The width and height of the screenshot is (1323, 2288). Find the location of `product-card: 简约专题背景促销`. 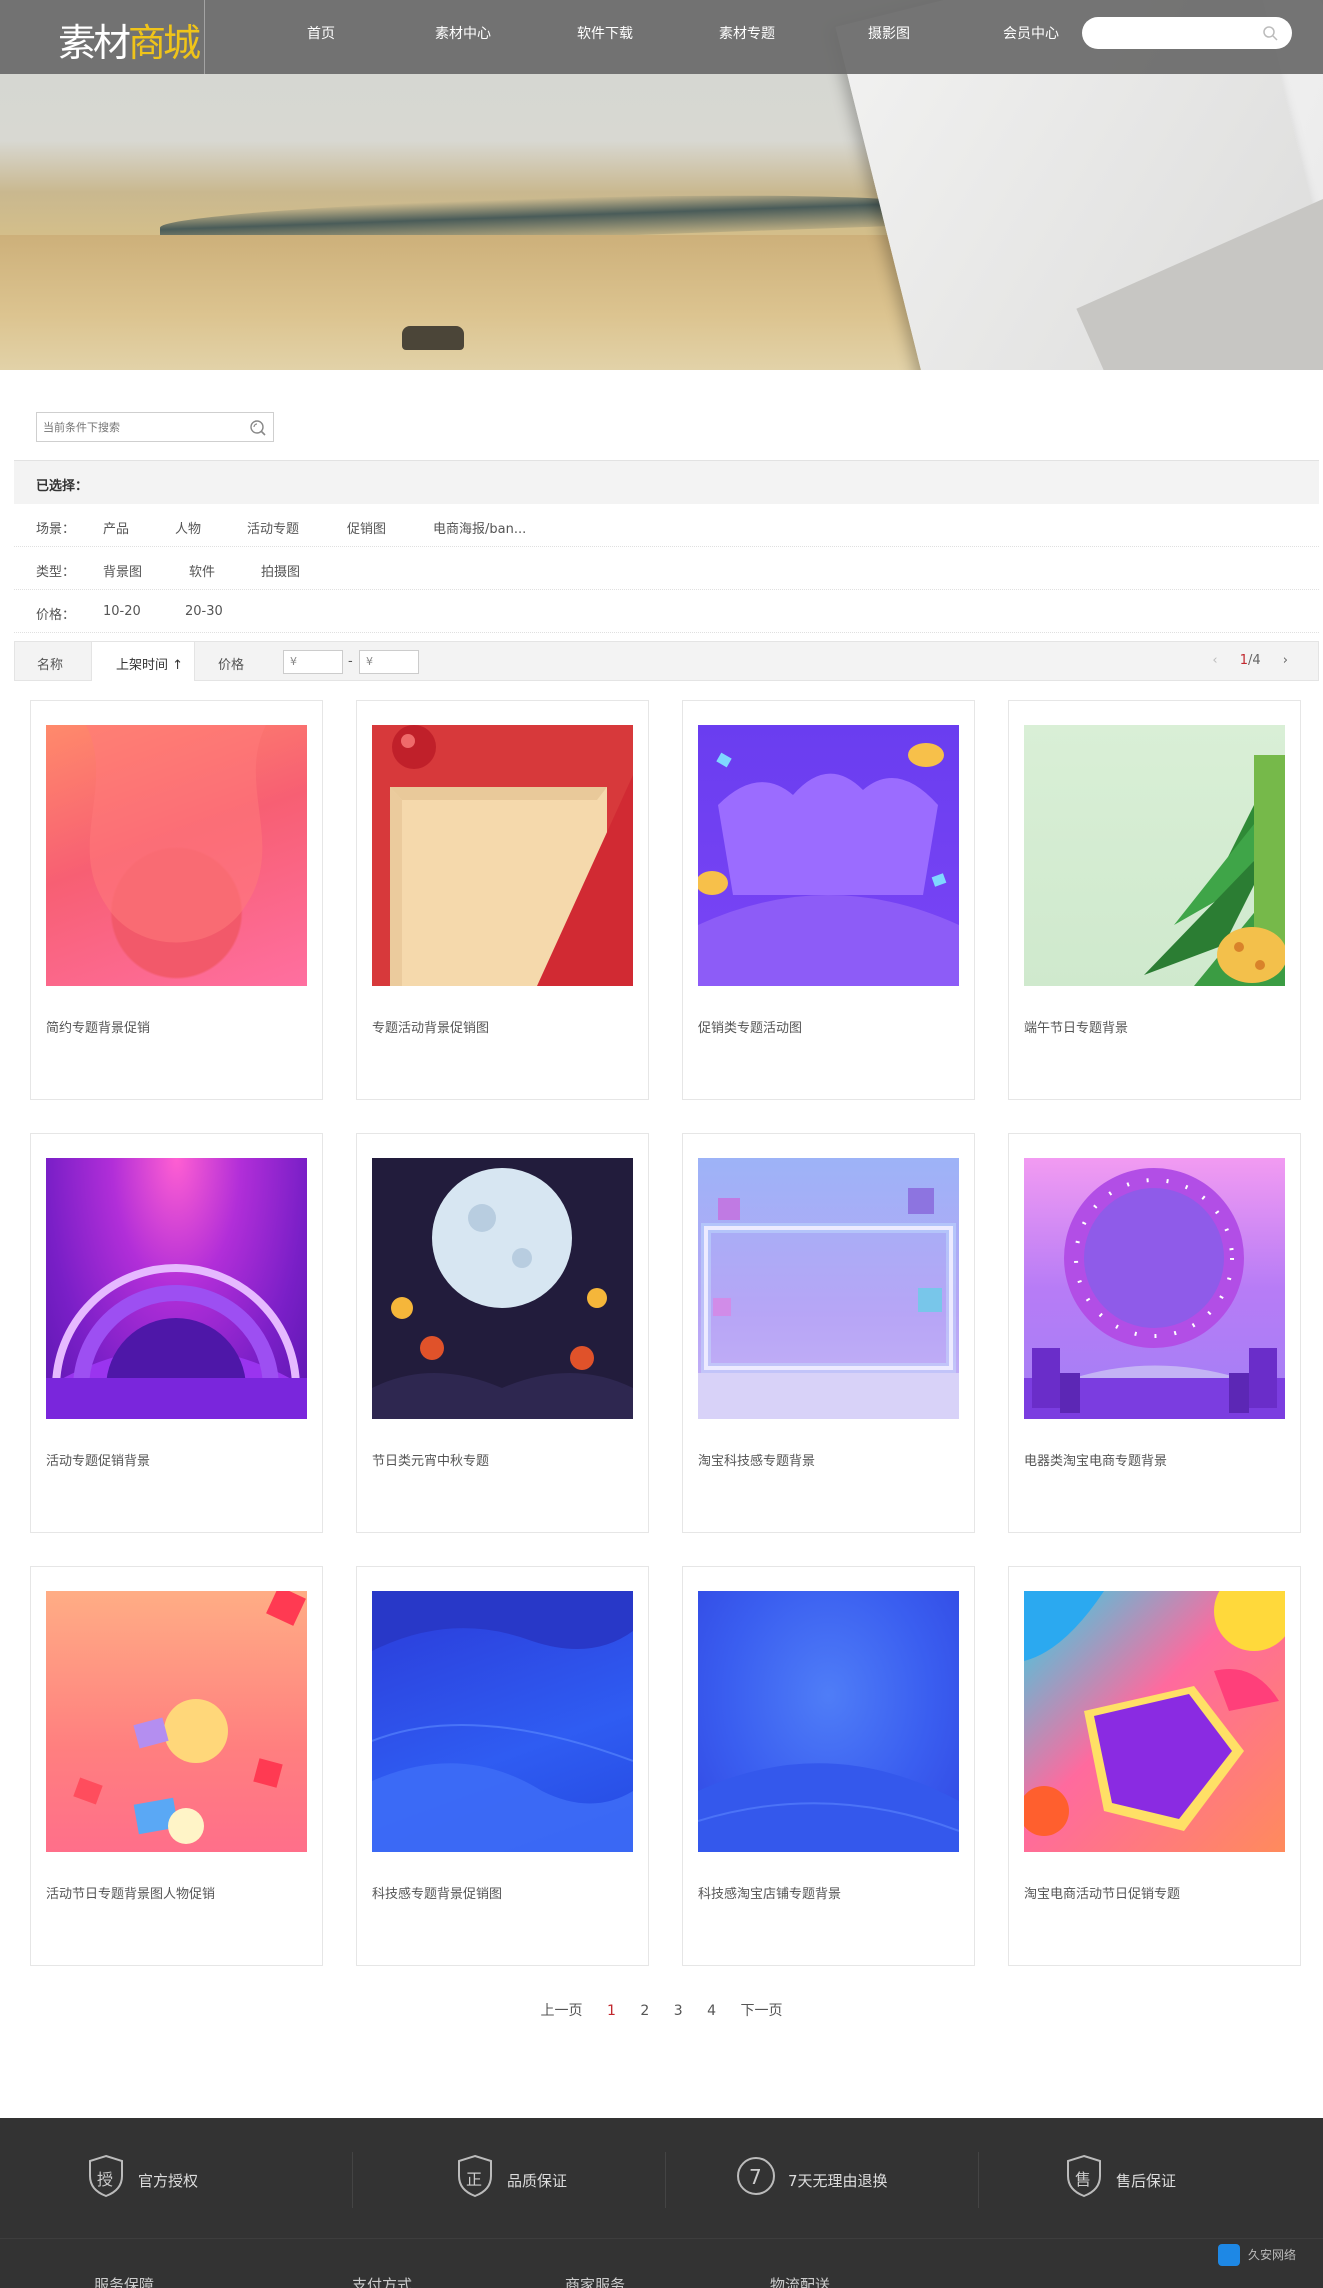

product-card: 简约专题背景促销 is located at coordinates (176, 900).